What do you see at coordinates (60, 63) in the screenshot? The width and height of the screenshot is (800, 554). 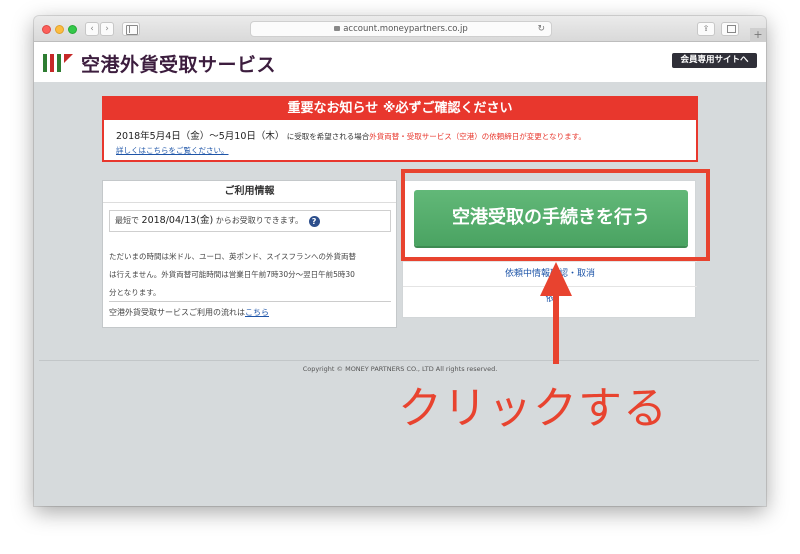 I see `logo-mark-icon` at bounding box center [60, 63].